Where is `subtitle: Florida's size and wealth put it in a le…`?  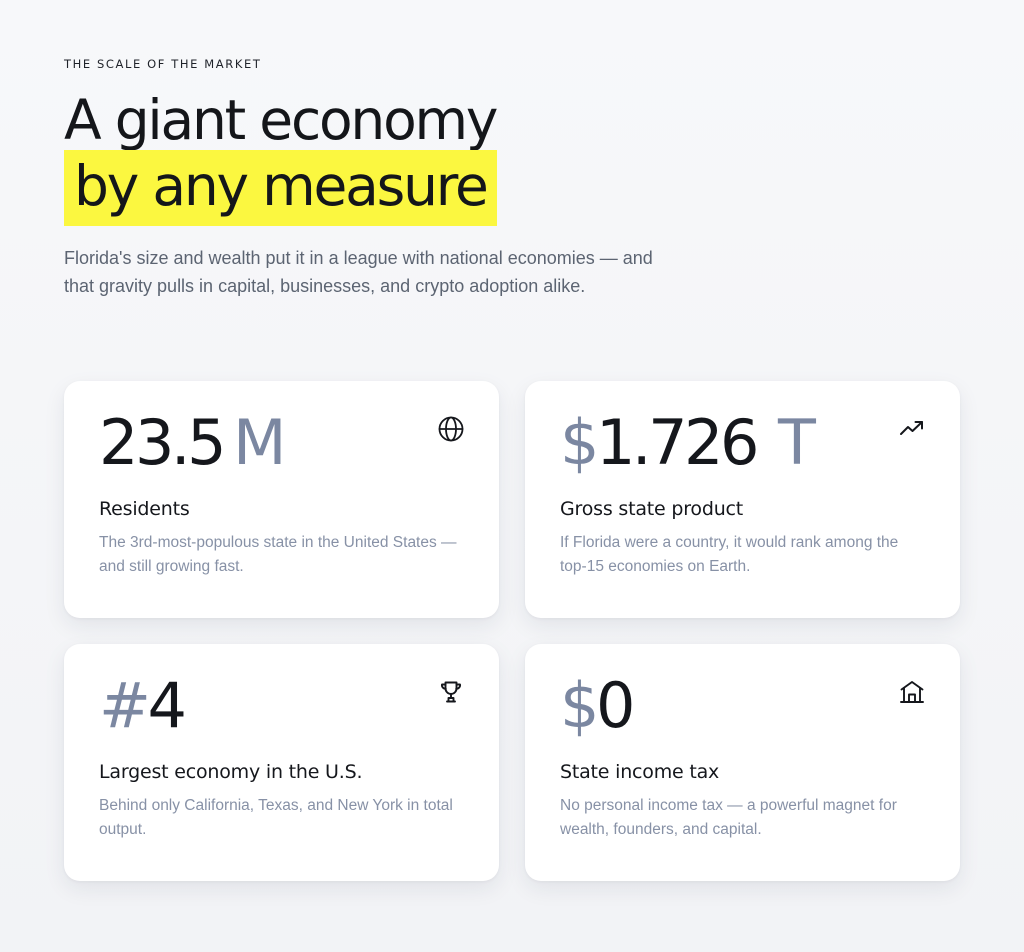 subtitle: Florida's size and wealth put it in a le… is located at coordinates (358, 272).